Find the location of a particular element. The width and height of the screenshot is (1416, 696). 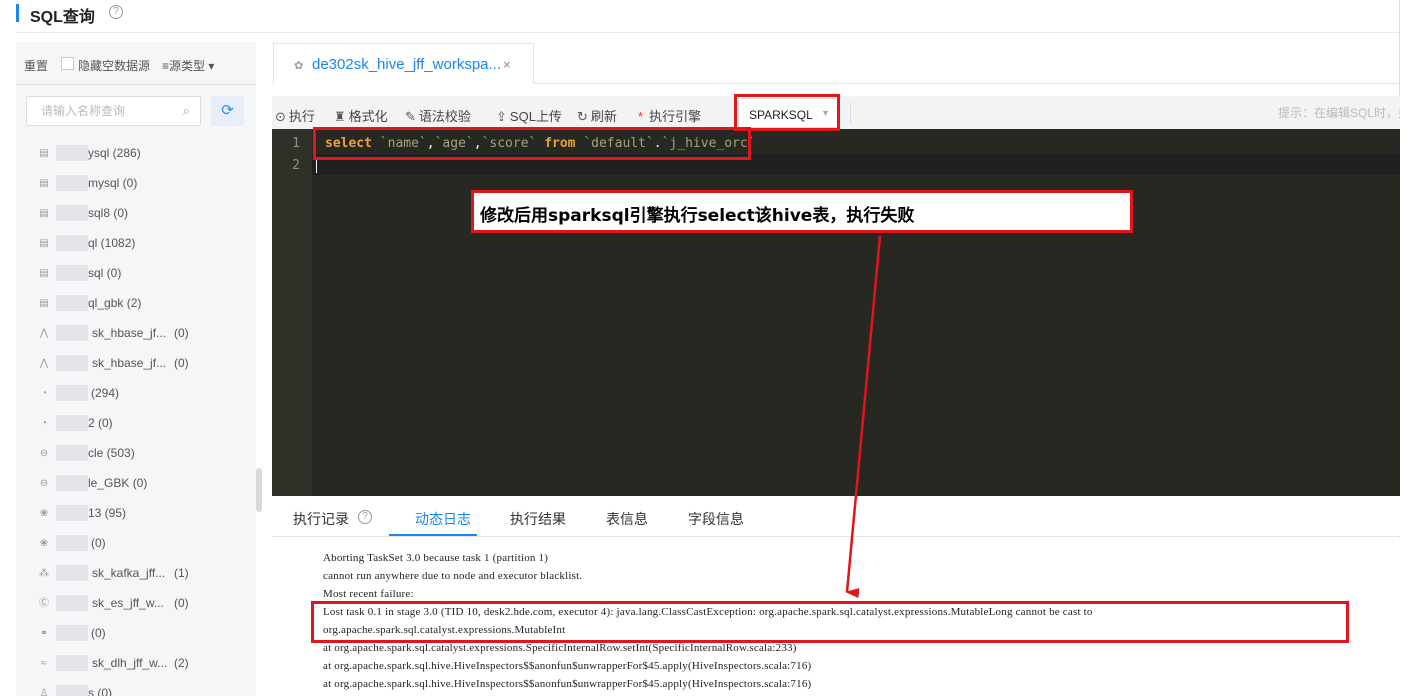

engine-label: * 执行引擎 is located at coordinates (669, 115).